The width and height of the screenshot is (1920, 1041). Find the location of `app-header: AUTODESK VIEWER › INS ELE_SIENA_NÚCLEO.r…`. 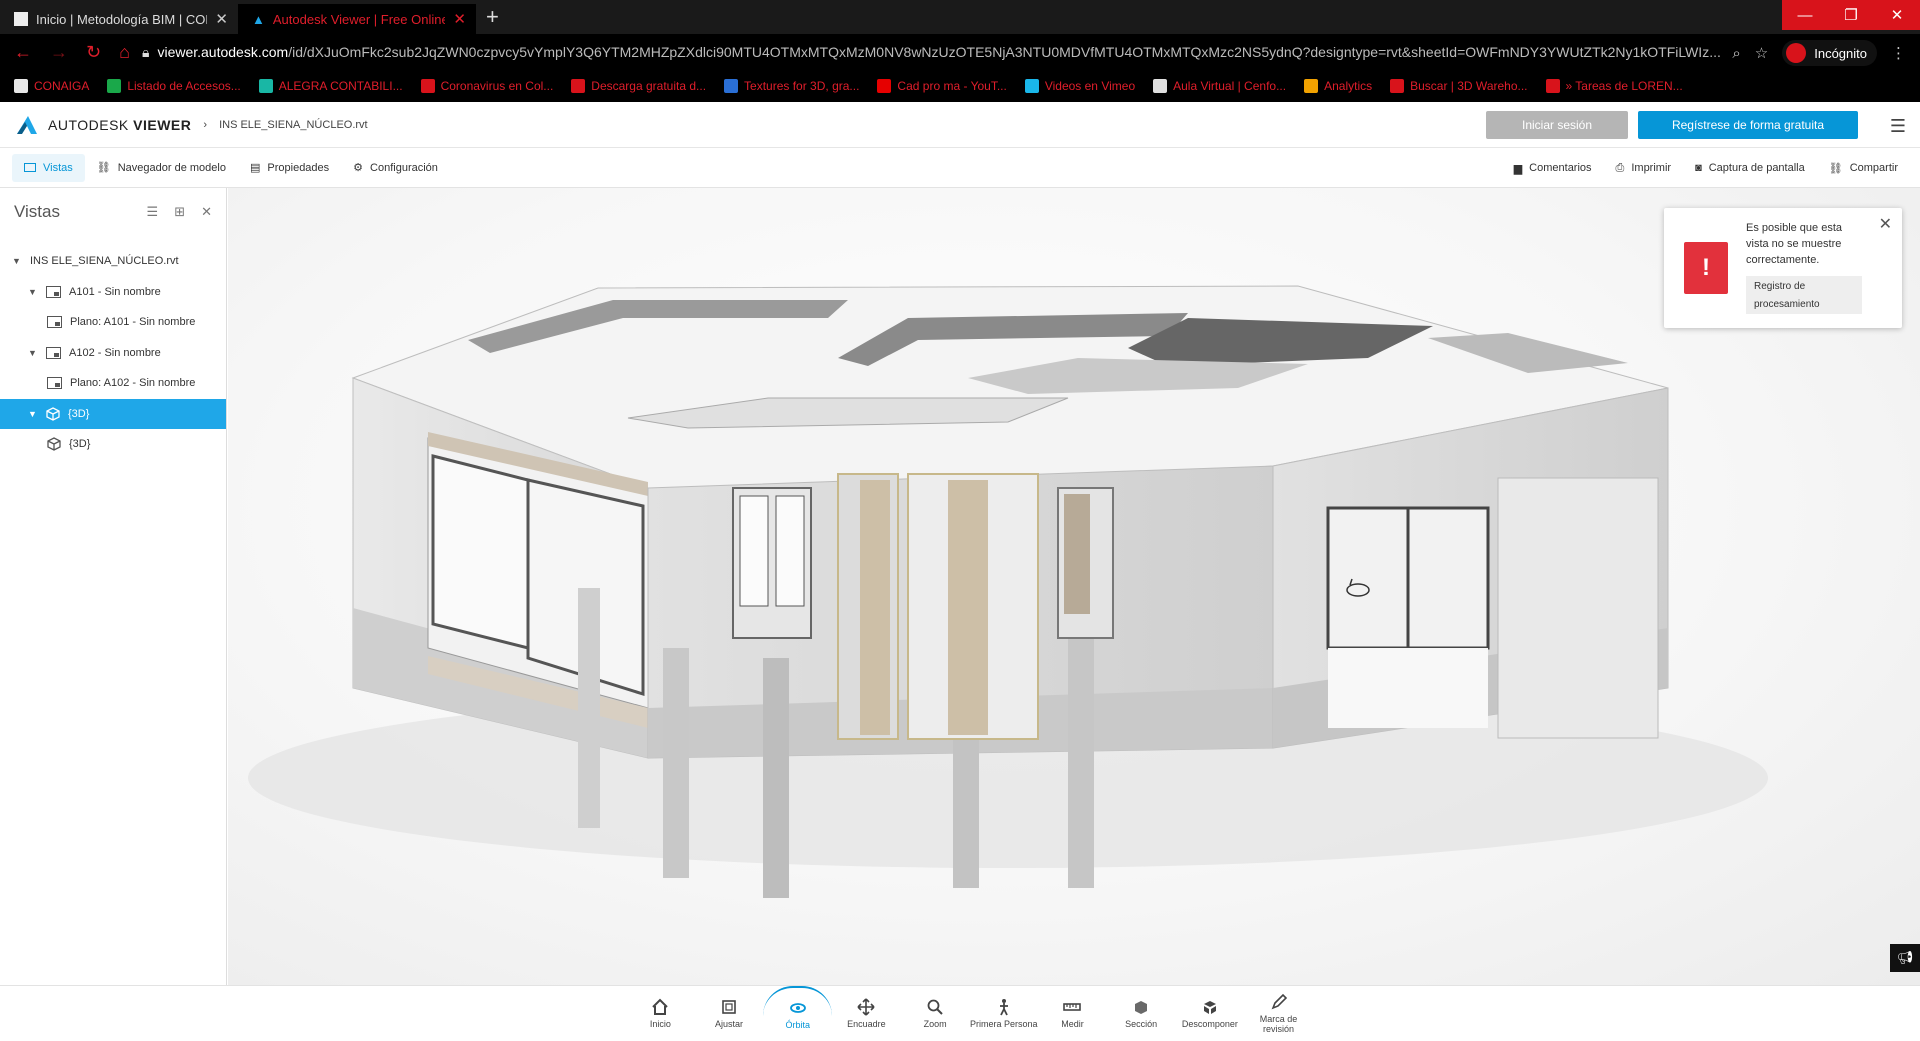

app-header: AUTODESK VIEWER › INS ELE_SIENA_NÚCLEO.r… is located at coordinates (960, 125).